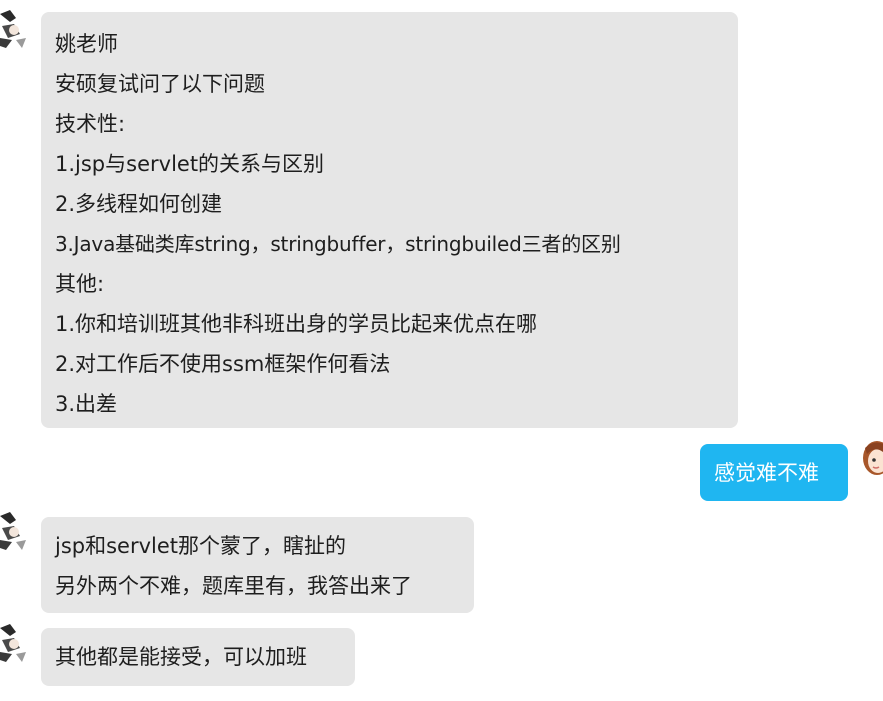 The image size is (883, 701). What do you see at coordinates (223, 364) in the screenshot?
I see `message-line: 2.对工作后不使用ssm框架作何看法` at bounding box center [223, 364].